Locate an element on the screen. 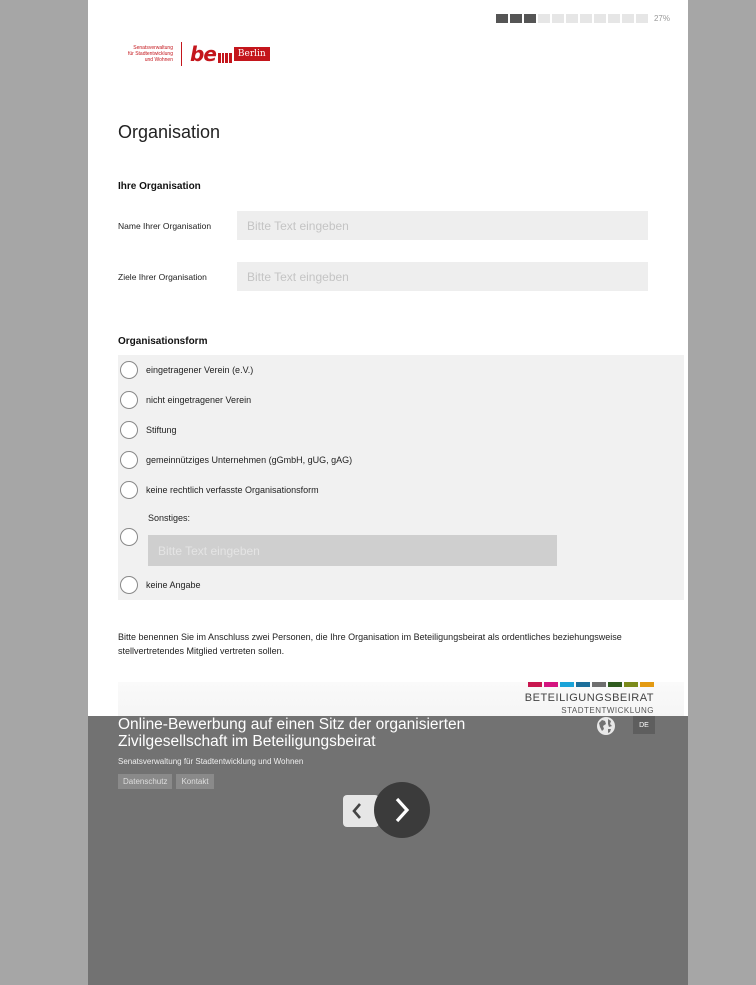 The height and width of the screenshot is (985, 756). progress-indicator: 27% is located at coordinates (582, 18).